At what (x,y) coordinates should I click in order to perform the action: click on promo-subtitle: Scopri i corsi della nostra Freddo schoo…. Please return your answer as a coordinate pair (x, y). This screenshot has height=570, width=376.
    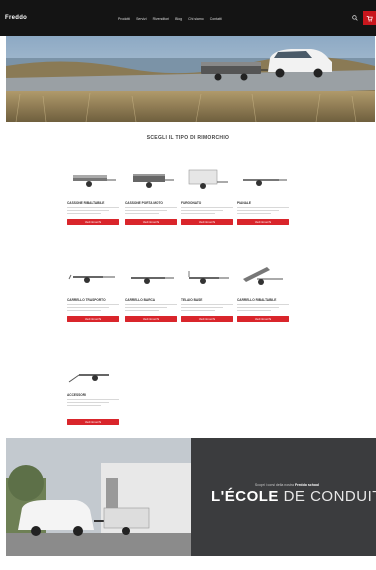
    Looking at the image, I should click on (287, 485).